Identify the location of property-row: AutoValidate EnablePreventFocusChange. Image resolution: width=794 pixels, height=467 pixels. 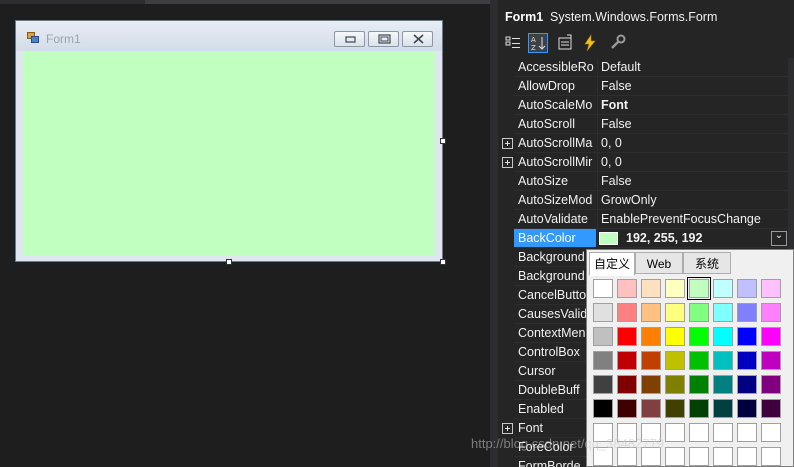
(644, 219).